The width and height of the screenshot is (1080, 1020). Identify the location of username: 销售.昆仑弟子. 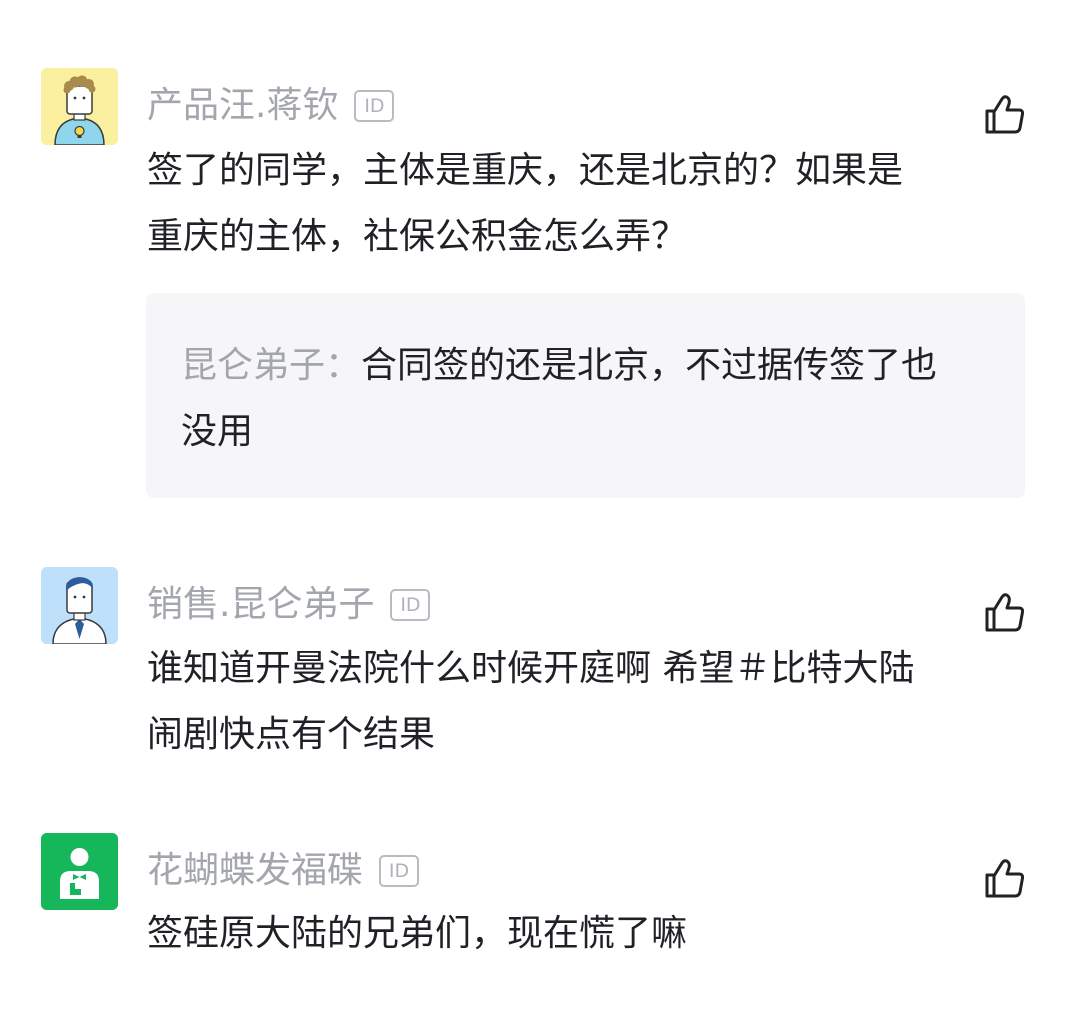
(260, 605).